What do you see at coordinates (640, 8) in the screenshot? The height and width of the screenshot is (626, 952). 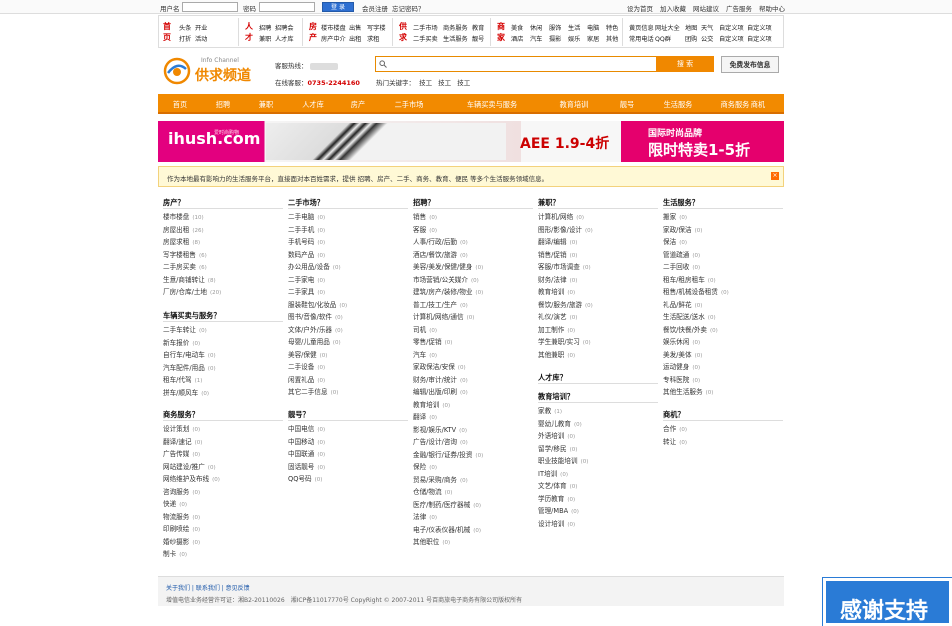 I see `toplink-home: 设为首页` at bounding box center [640, 8].